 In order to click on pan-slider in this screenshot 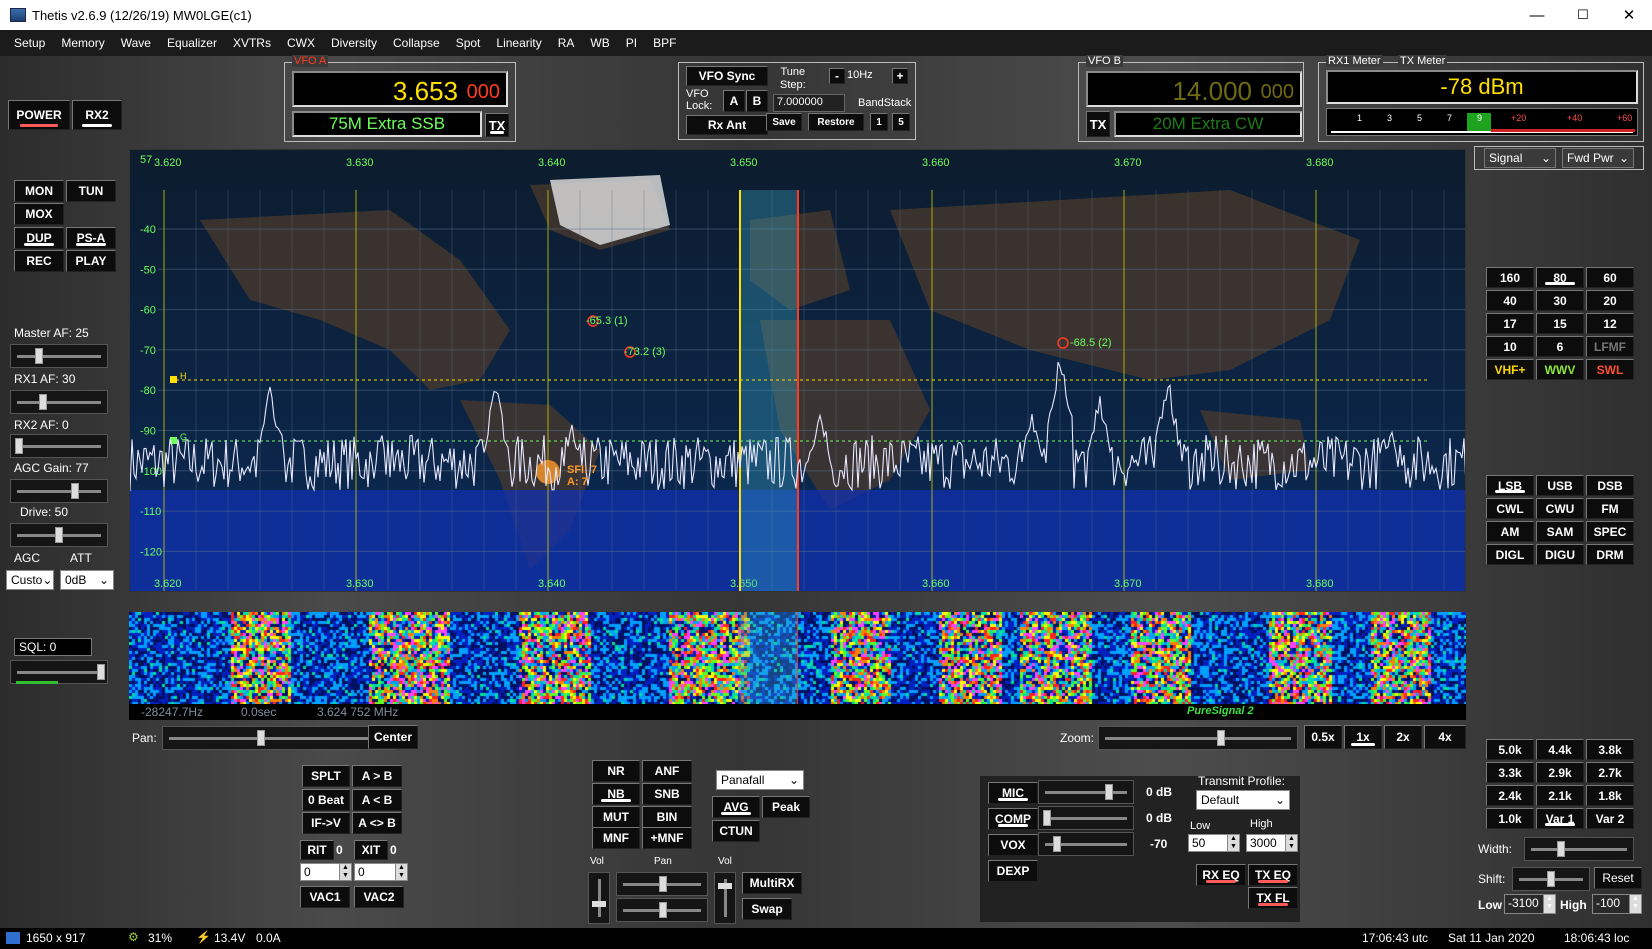, I will do `click(279, 738)`.